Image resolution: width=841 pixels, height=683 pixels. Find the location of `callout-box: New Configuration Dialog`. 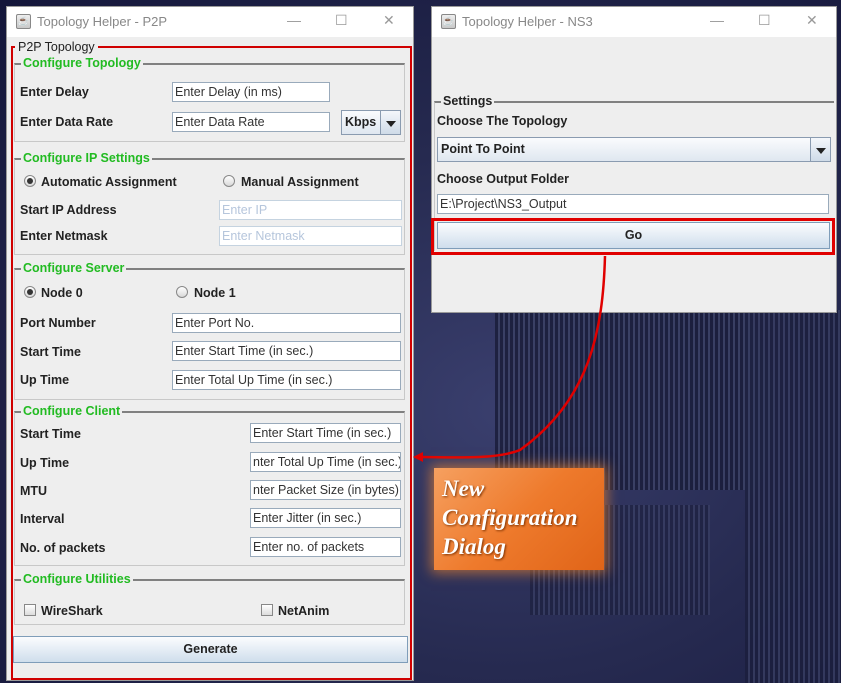

callout-box: New Configuration Dialog is located at coordinates (519, 519).